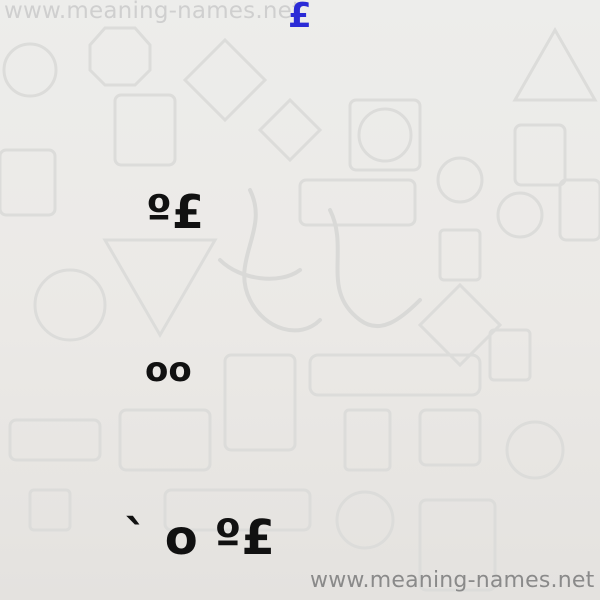 This screenshot has height=600, width=600. I want to click on glyph-line-2: oo, so click(168, 370).